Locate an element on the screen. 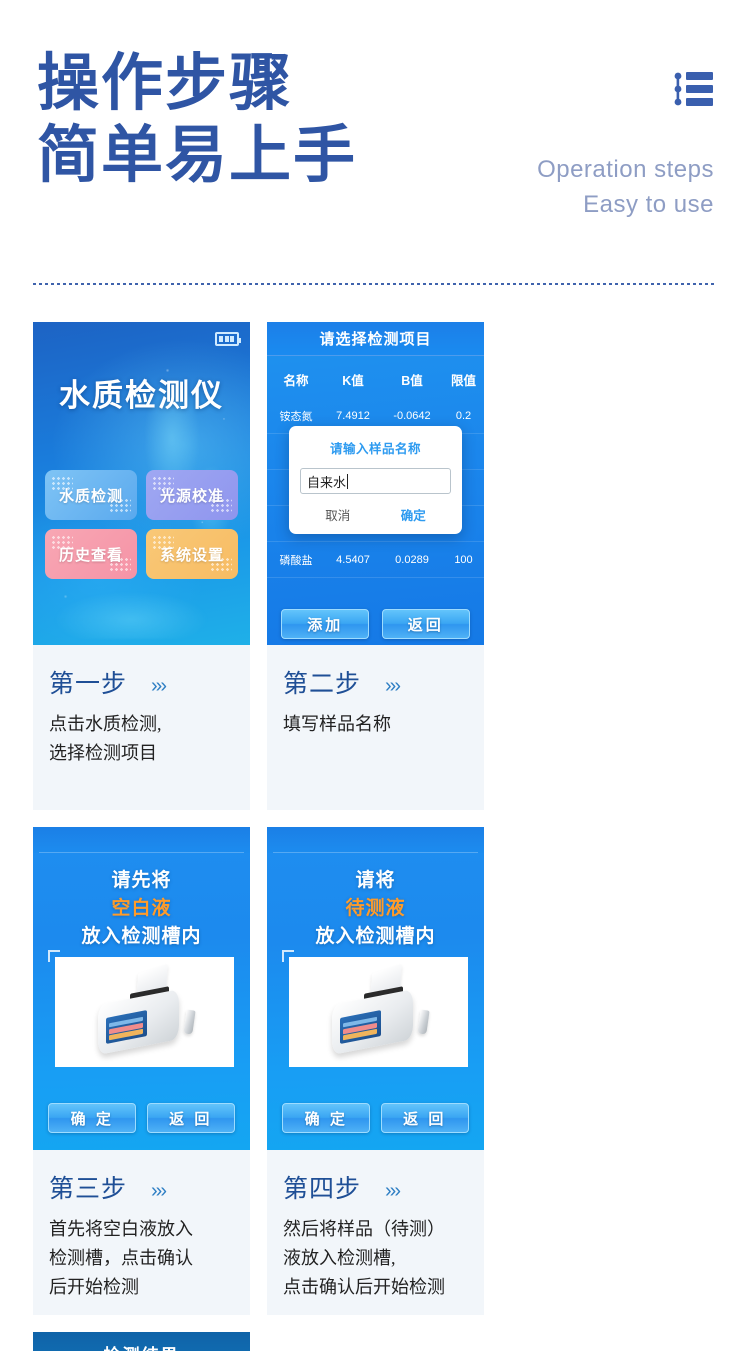  step-card-5: 检测结果 检测项目 亚硝酸盐 检测日期 1970-01-02 08:08:59 is located at coordinates (141, 1341).